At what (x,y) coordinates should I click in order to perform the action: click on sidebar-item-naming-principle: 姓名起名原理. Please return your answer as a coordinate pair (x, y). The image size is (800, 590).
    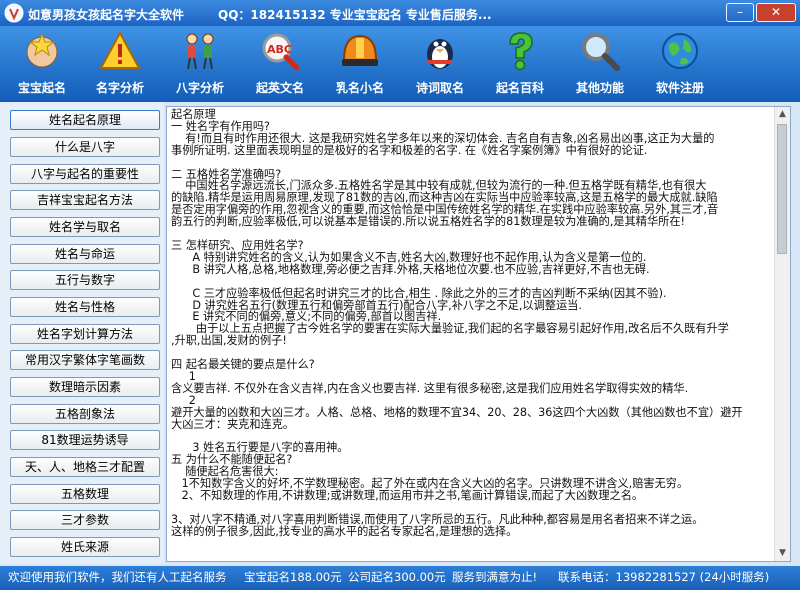
    Looking at the image, I should click on (85, 120).